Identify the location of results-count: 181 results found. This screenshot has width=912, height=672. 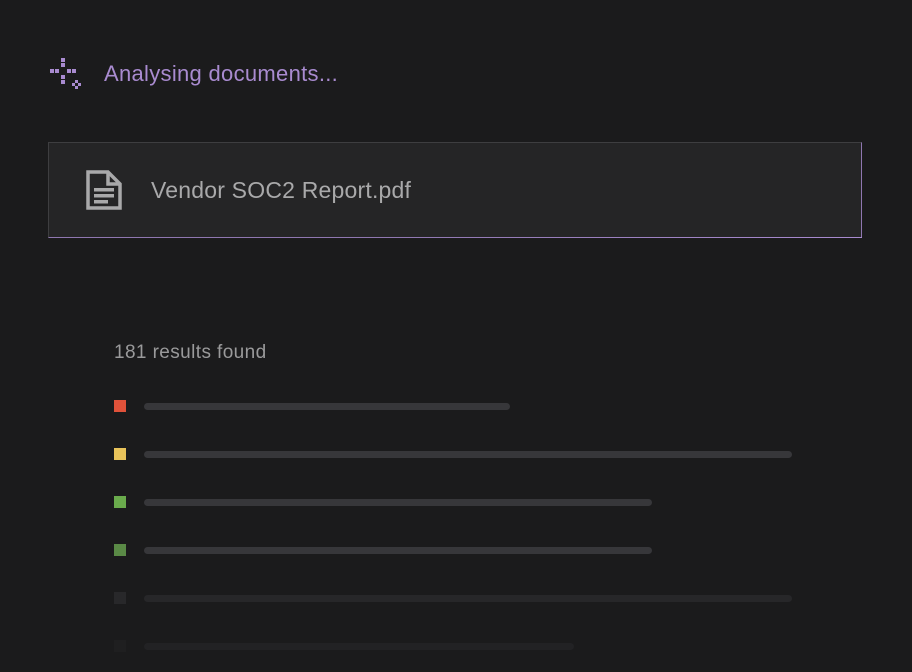
(190, 352).